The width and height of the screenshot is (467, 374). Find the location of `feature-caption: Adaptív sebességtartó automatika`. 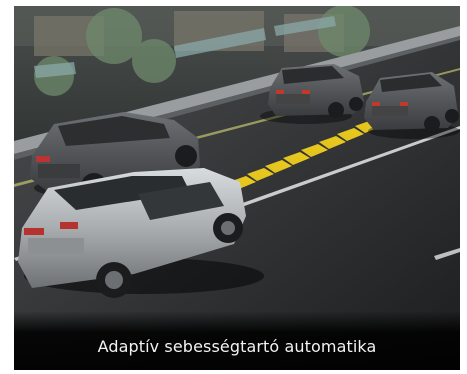

feature-caption: Adaptív sebességtartó automatika is located at coordinates (237, 346).